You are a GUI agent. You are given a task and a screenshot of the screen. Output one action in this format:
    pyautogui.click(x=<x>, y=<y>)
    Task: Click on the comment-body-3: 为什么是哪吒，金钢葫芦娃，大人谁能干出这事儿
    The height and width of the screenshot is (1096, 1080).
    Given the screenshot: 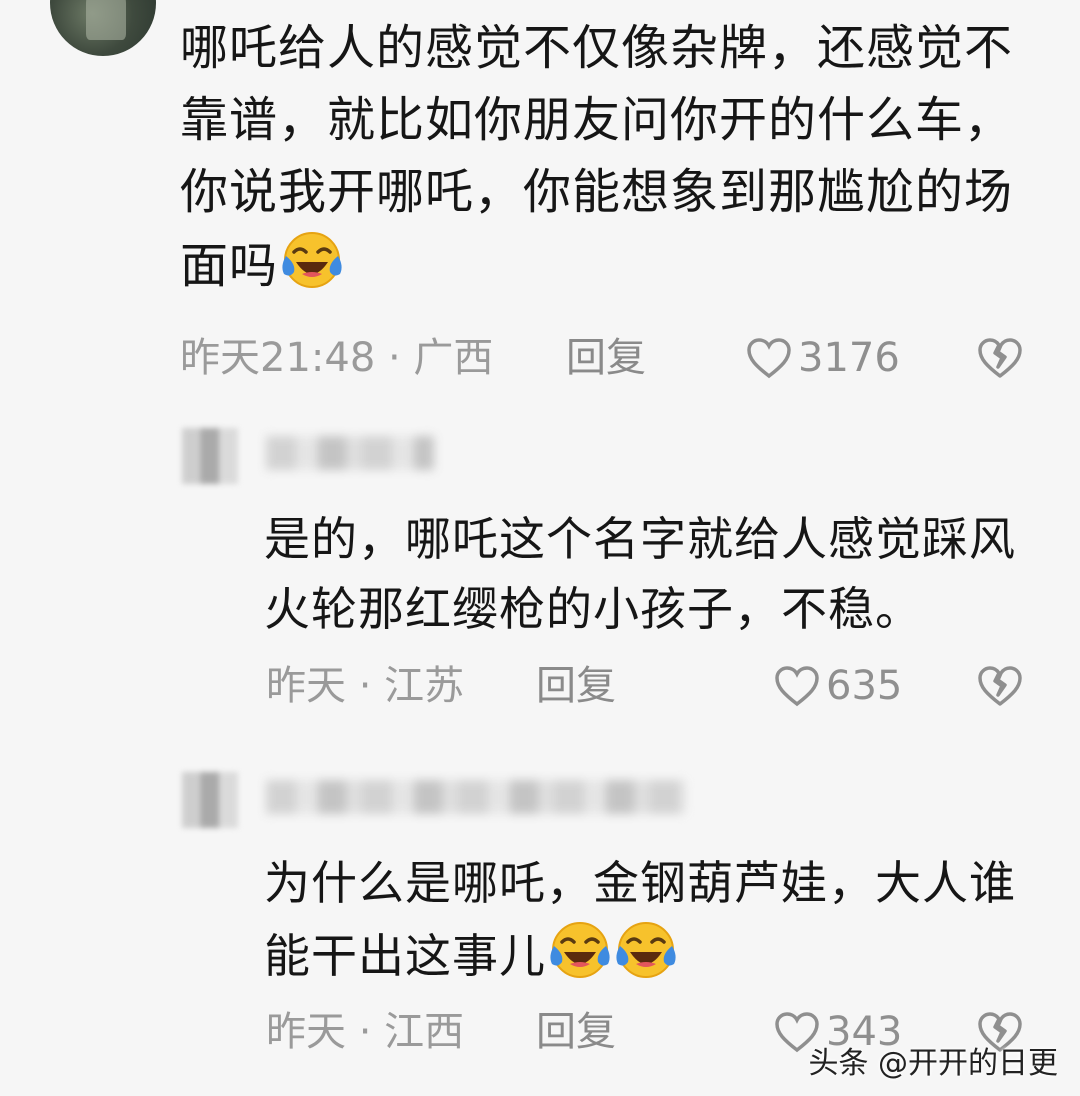 What is the action you would take?
    pyautogui.click(x=659, y=919)
    